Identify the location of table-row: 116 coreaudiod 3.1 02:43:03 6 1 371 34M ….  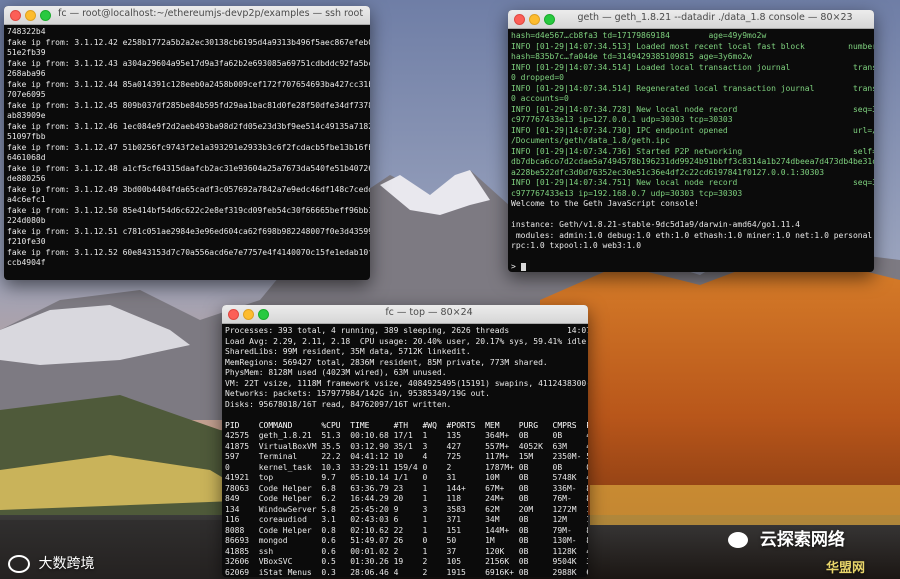
(406, 520).